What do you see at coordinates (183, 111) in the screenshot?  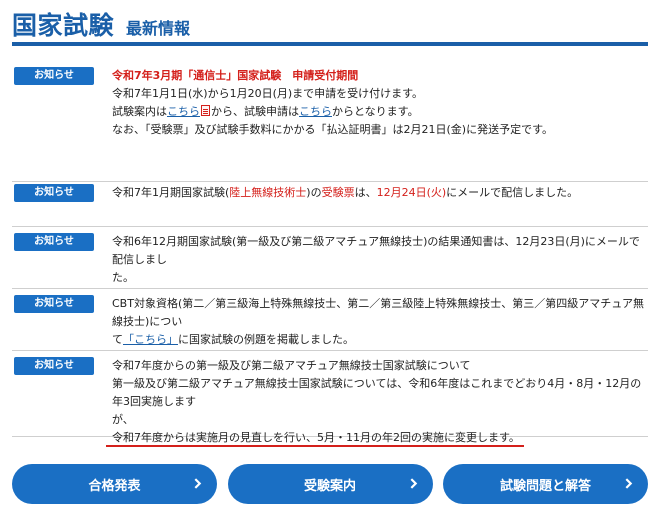 I see `exam-guide-link: こちら` at bounding box center [183, 111].